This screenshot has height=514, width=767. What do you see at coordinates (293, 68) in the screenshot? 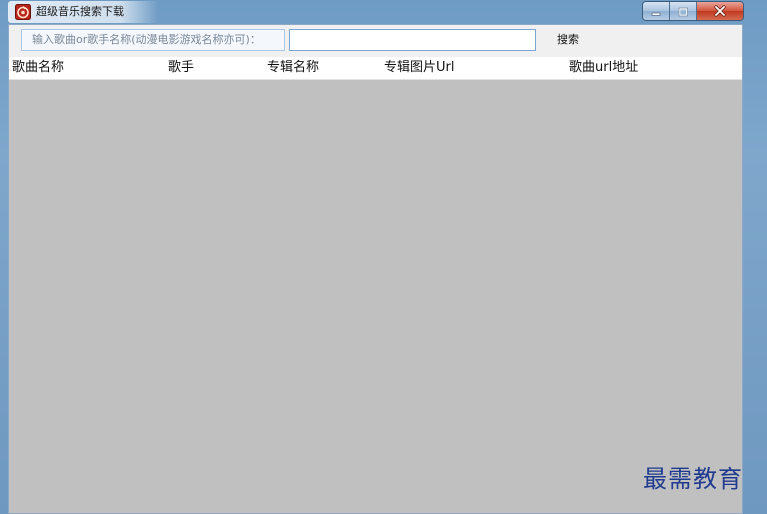
I see `column-header-album-name: 专辑名称` at bounding box center [293, 68].